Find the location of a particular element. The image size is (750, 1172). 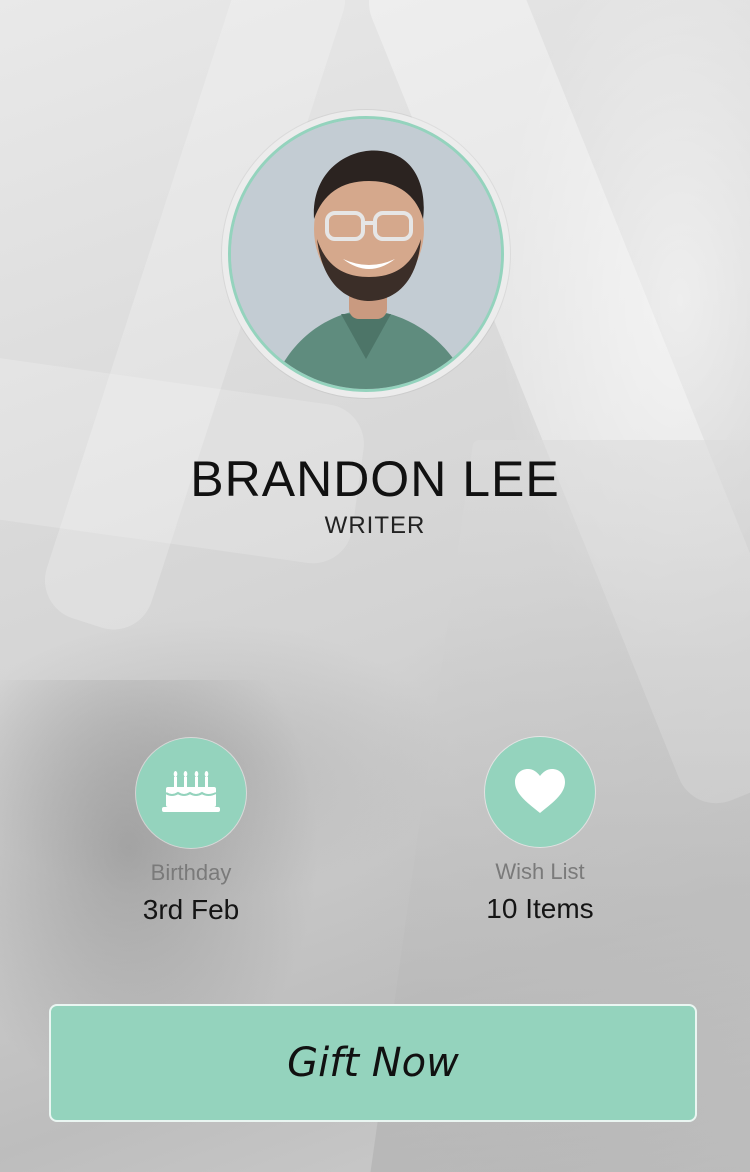

user-photo-icon is located at coordinates (366, 254).